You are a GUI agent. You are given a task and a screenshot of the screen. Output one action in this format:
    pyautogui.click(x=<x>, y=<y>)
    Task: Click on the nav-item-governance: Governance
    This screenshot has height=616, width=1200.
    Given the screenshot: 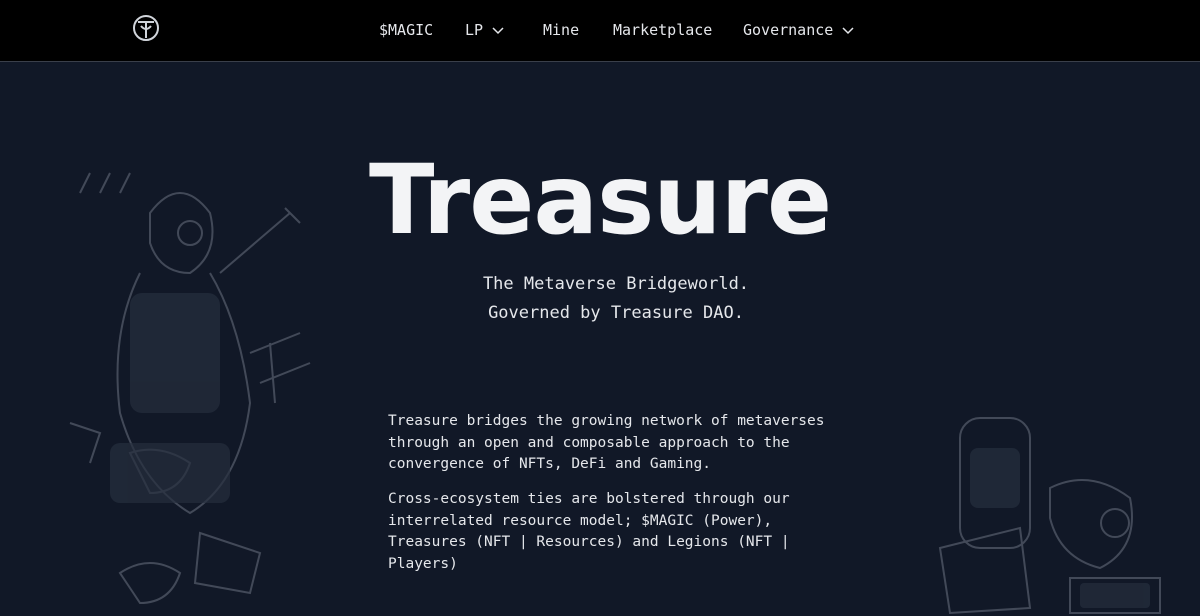 What is the action you would take?
    pyautogui.click(x=799, y=30)
    